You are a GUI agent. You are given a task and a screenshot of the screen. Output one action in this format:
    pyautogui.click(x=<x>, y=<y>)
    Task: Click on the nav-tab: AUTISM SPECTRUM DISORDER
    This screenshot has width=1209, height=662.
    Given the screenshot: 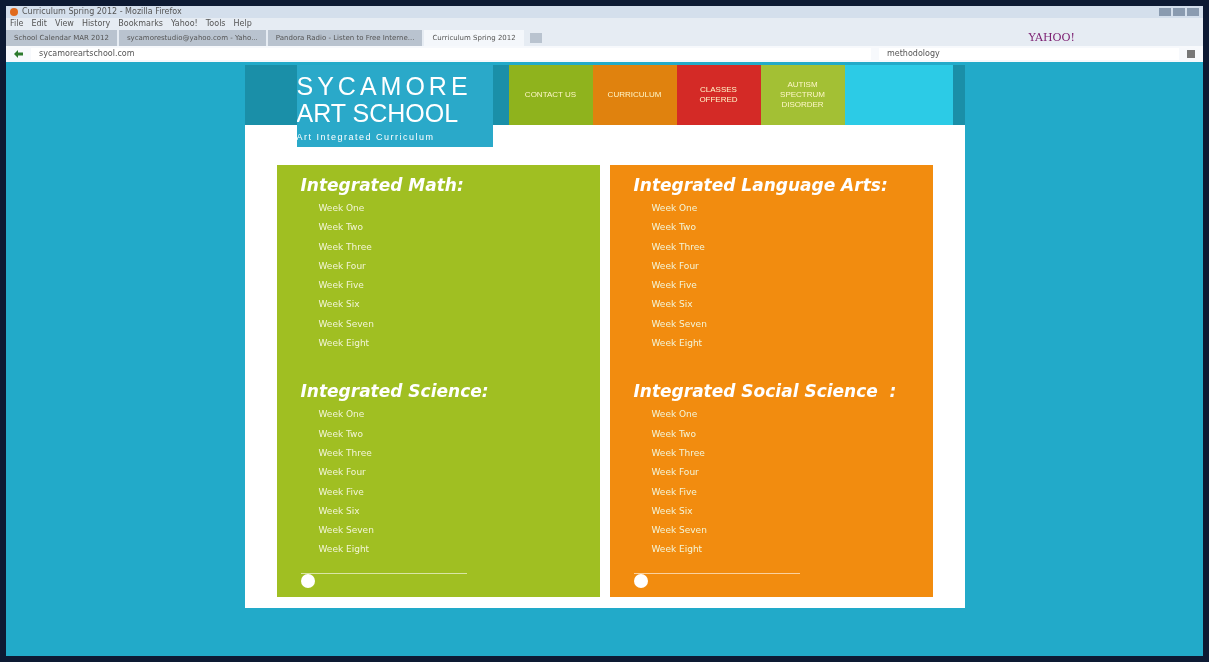 What is the action you would take?
    pyautogui.click(x=802, y=95)
    